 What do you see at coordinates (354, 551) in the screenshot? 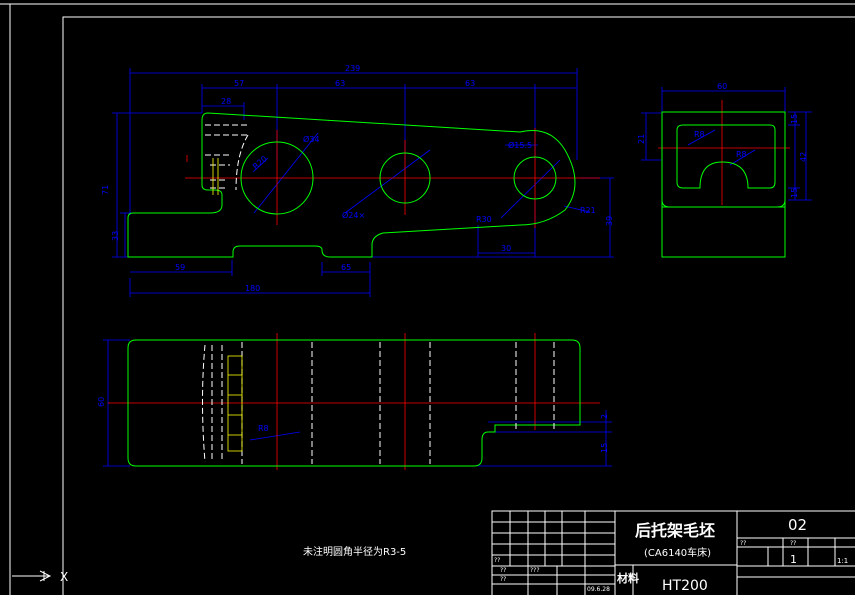
I see `general-note: 未注明圆角半径为R3-5` at bounding box center [354, 551].